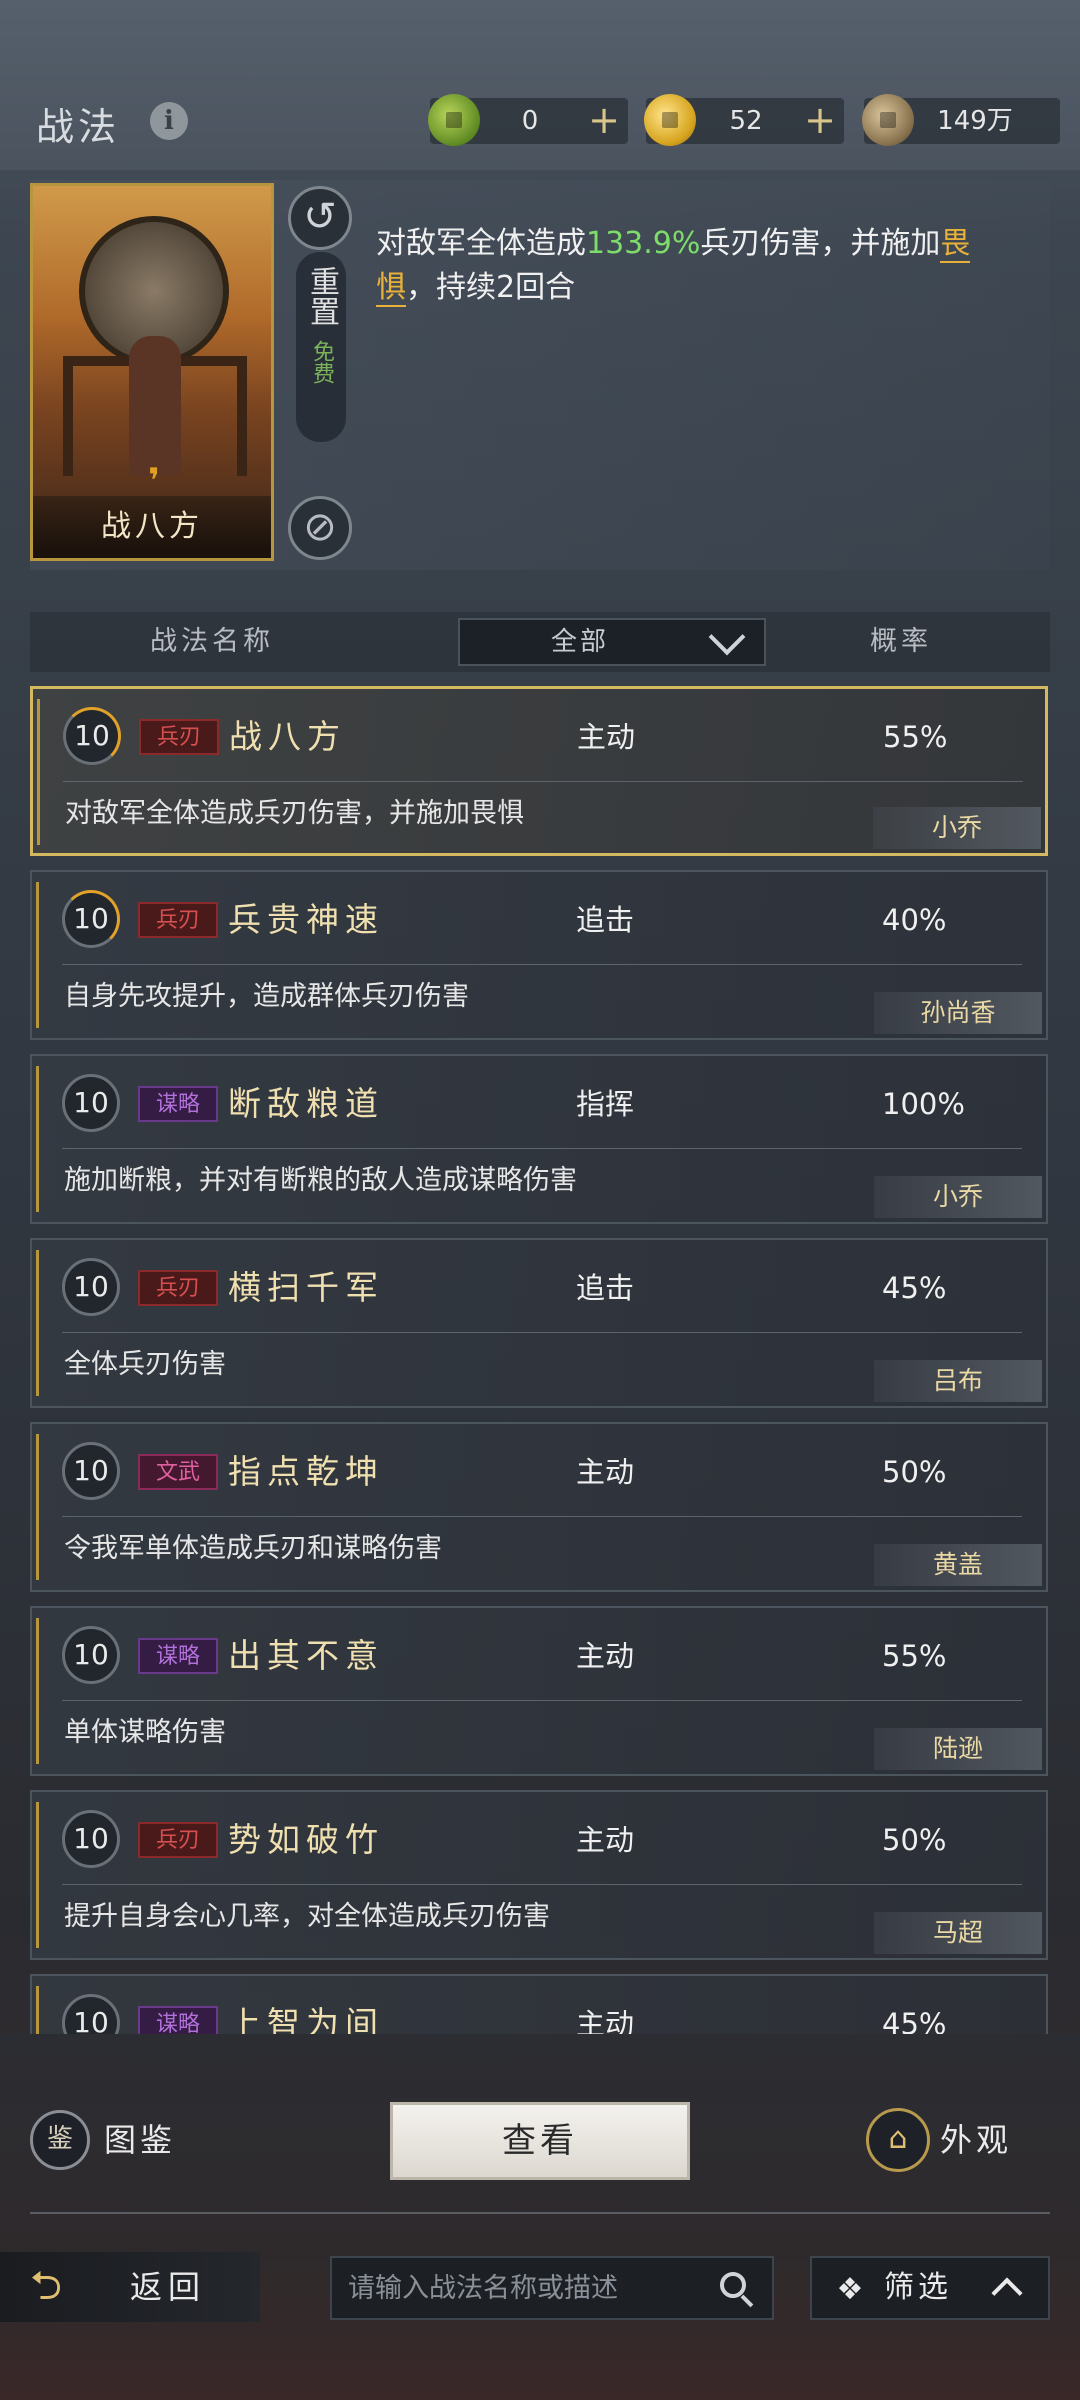 The image size is (1080, 2400). Describe the element at coordinates (491, 287) in the screenshot. I see `desc-text-post: ，持续2回合` at that location.